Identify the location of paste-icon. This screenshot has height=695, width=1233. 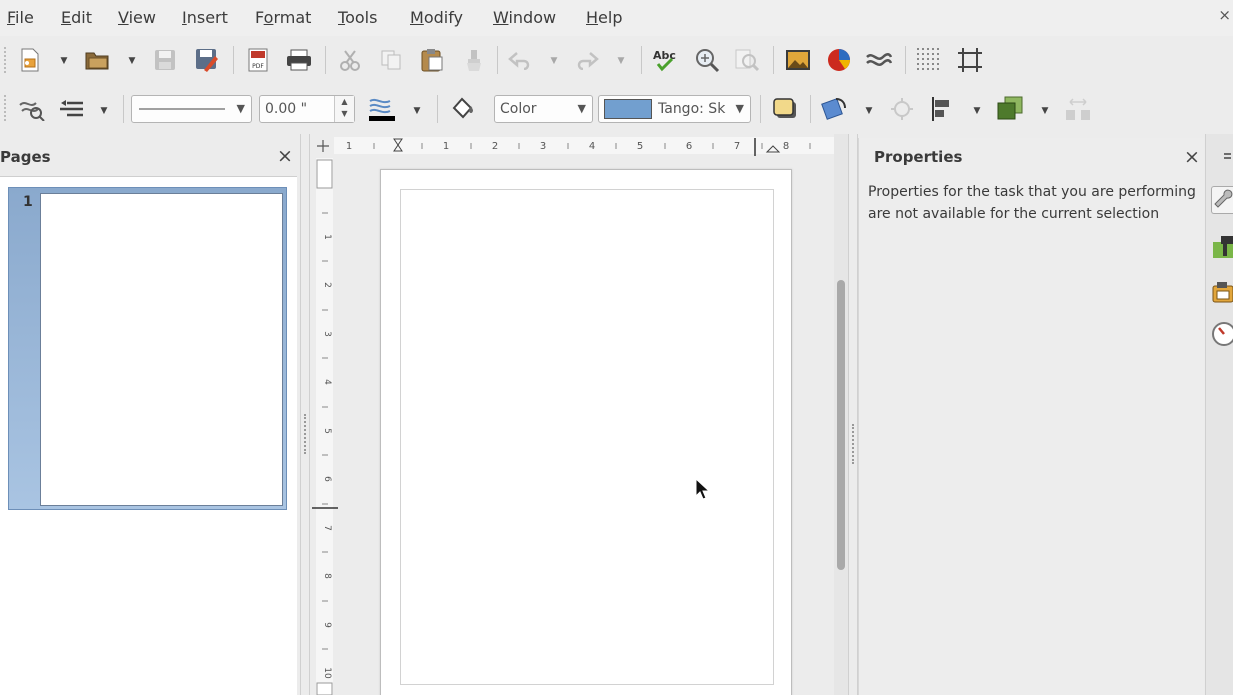
(432, 60).